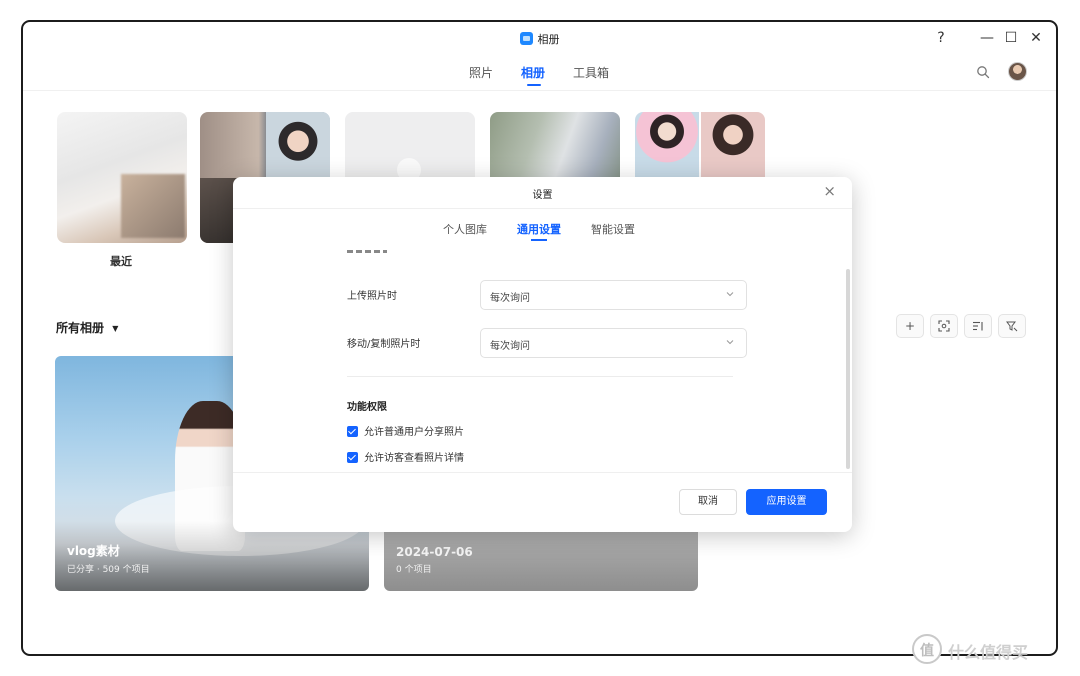 This screenshot has height=676, width=1080. I want to click on face-scan-icon, so click(944, 326).